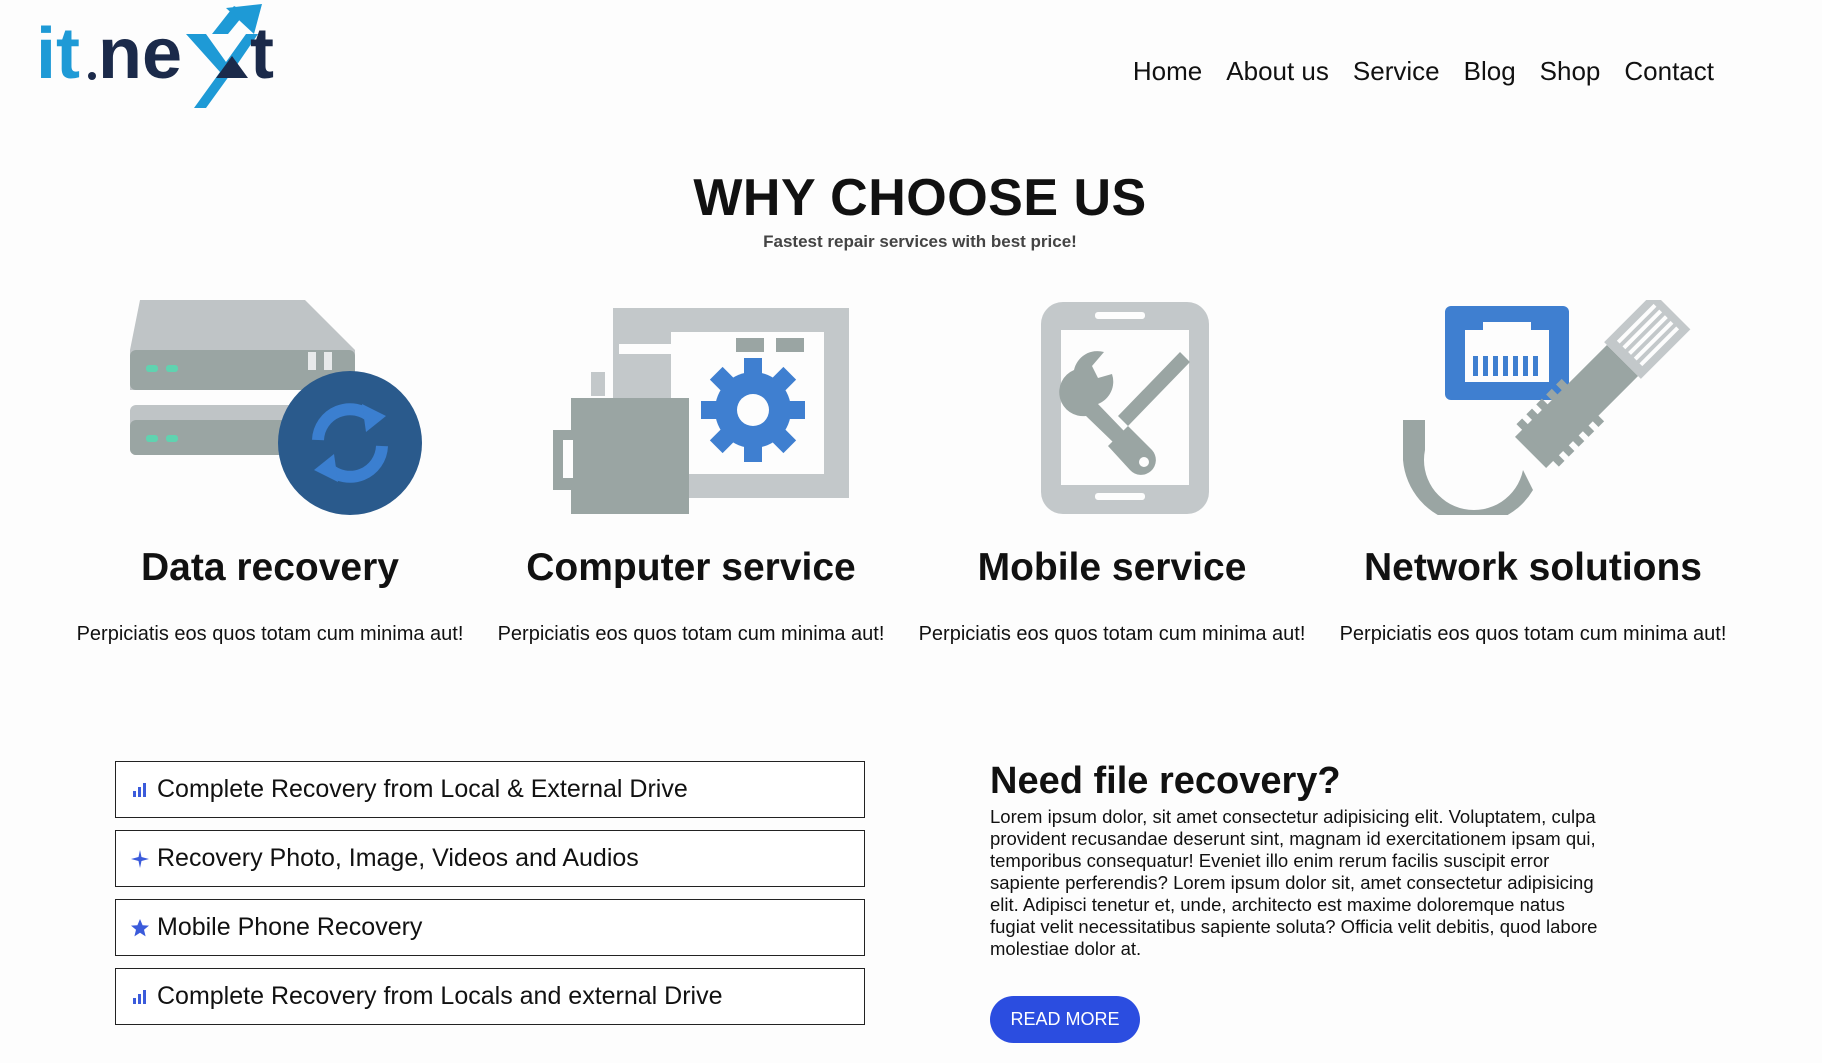 The width and height of the screenshot is (1822, 1063). I want to click on computer-gear-icon, so click(701, 411).